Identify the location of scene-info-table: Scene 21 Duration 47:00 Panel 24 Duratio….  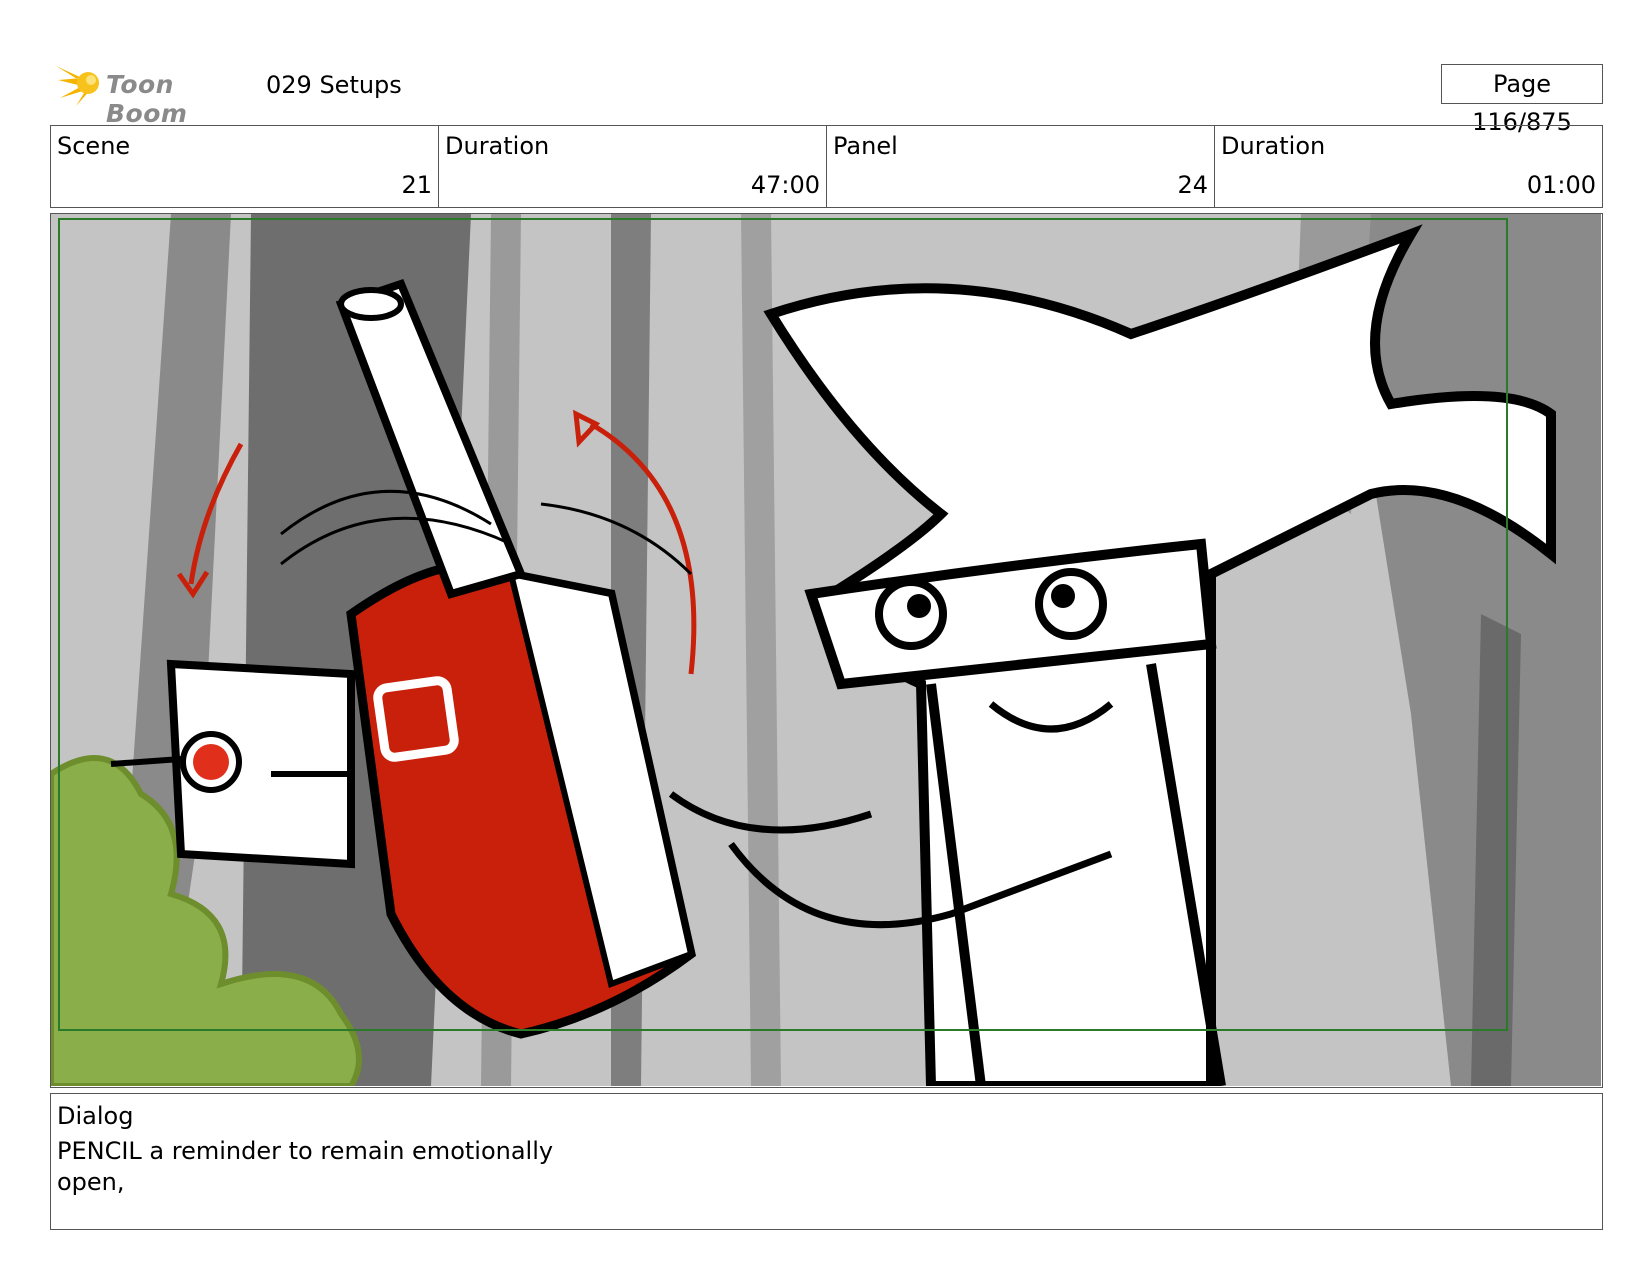
(826, 166).